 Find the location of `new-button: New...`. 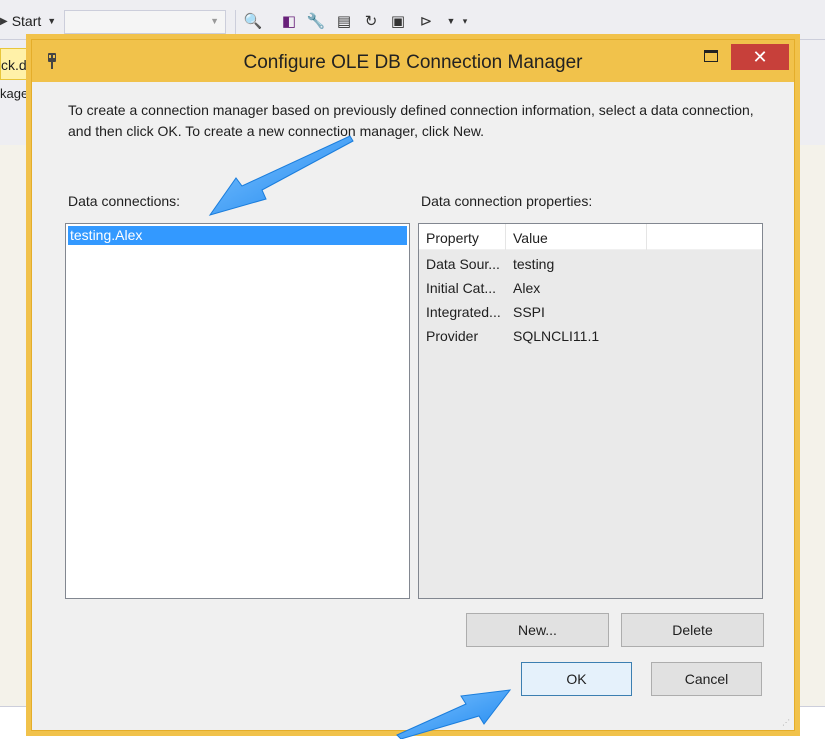

new-button: New... is located at coordinates (537, 630).